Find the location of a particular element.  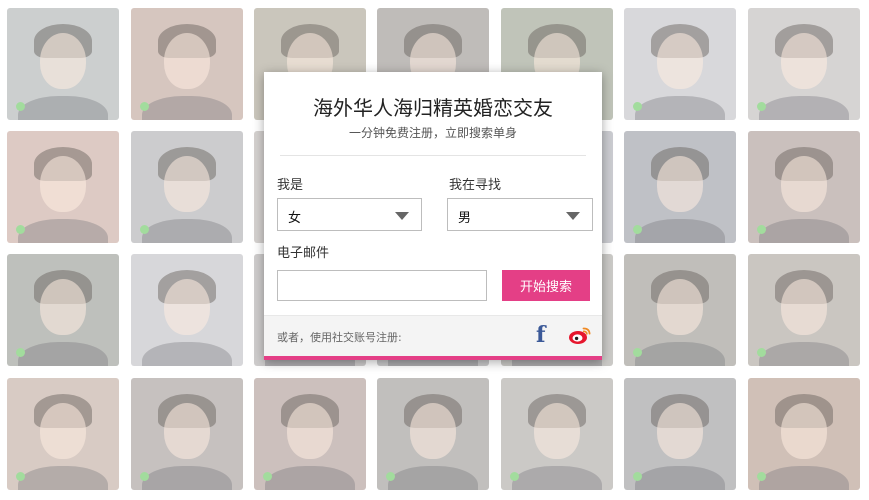

facebook-icon: f is located at coordinates (540, 335).